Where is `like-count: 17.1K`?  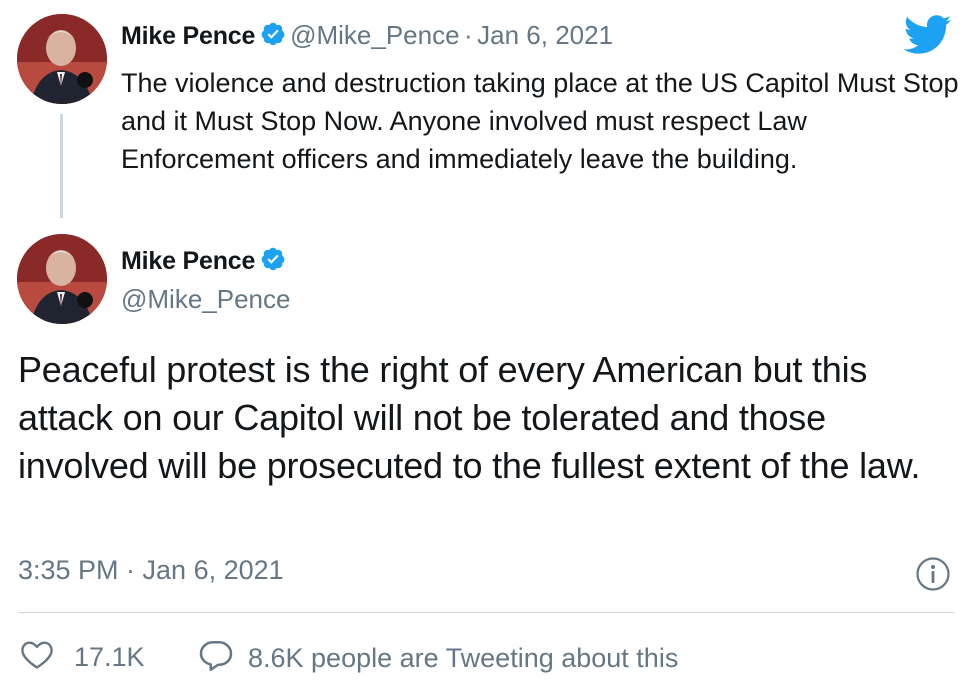 like-count: 17.1K is located at coordinates (109, 657).